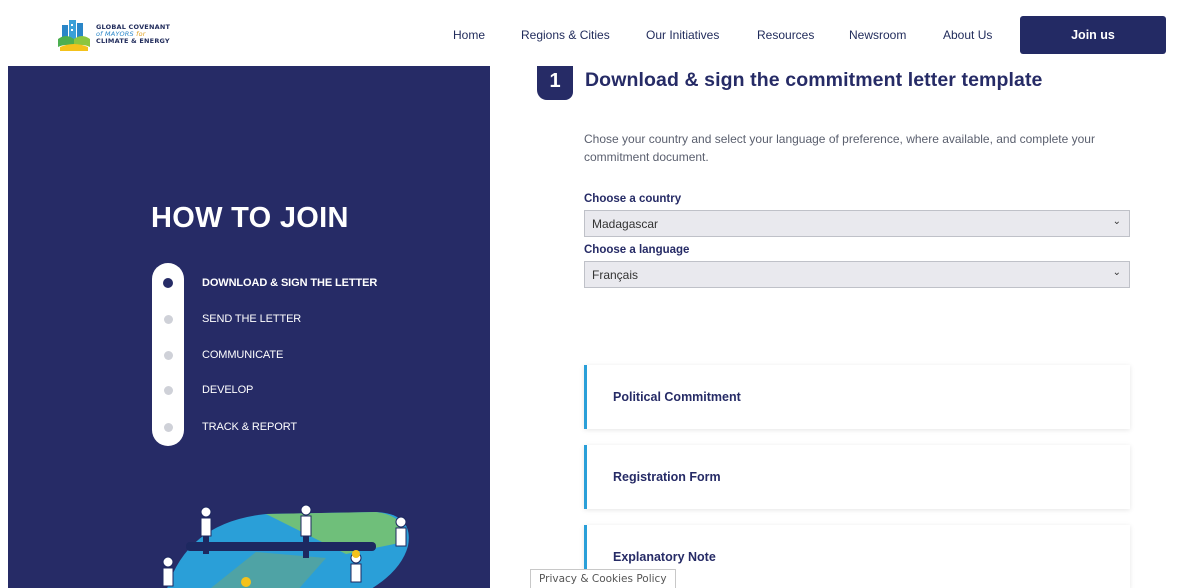  Describe the element at coordinates (857, 397) in the screenshot. I see `document-political-commitment: Political Commitment` at that location.